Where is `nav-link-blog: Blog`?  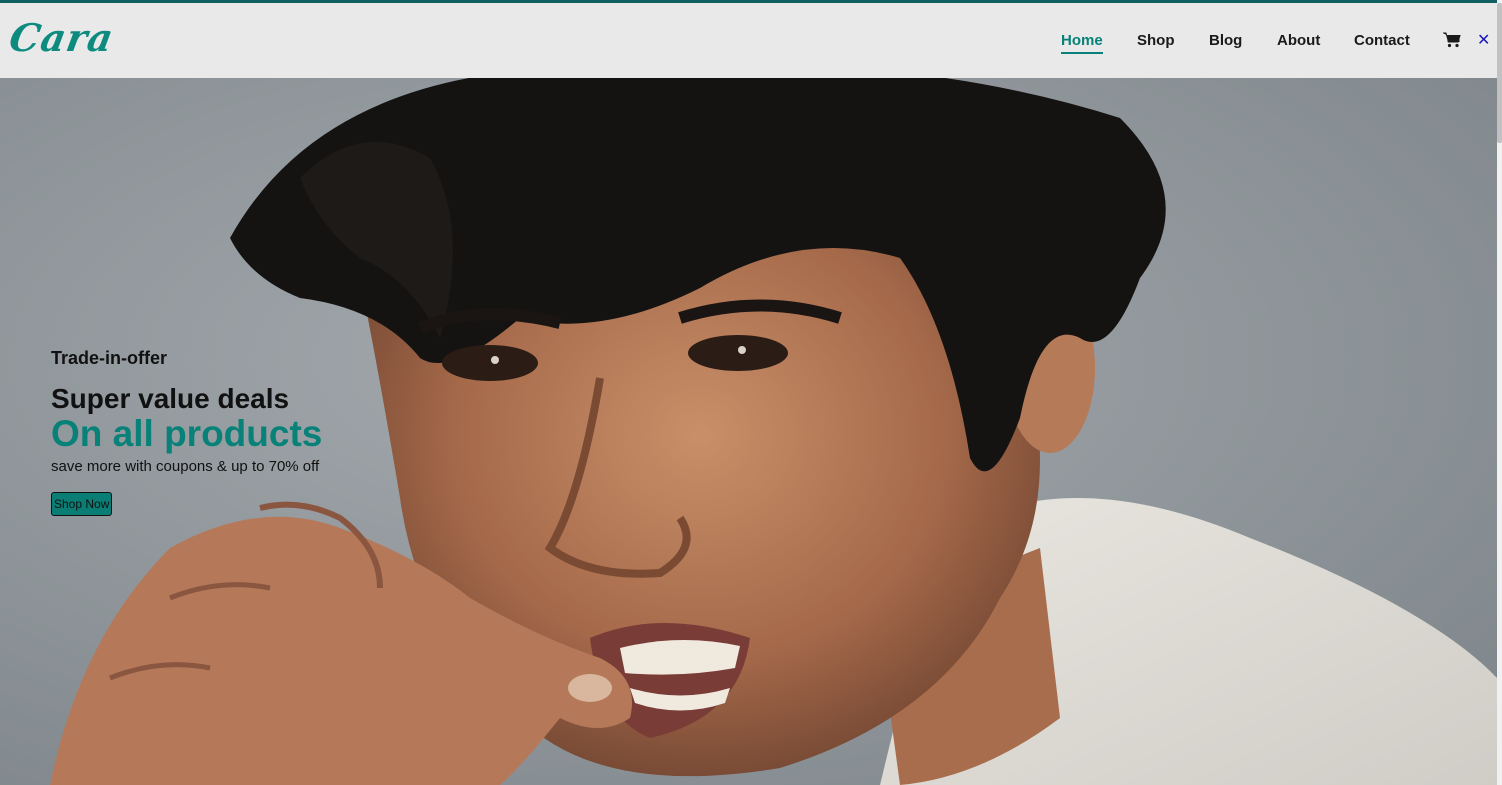
nav-link-blog: Blog is located at coordinates (1225, 40).